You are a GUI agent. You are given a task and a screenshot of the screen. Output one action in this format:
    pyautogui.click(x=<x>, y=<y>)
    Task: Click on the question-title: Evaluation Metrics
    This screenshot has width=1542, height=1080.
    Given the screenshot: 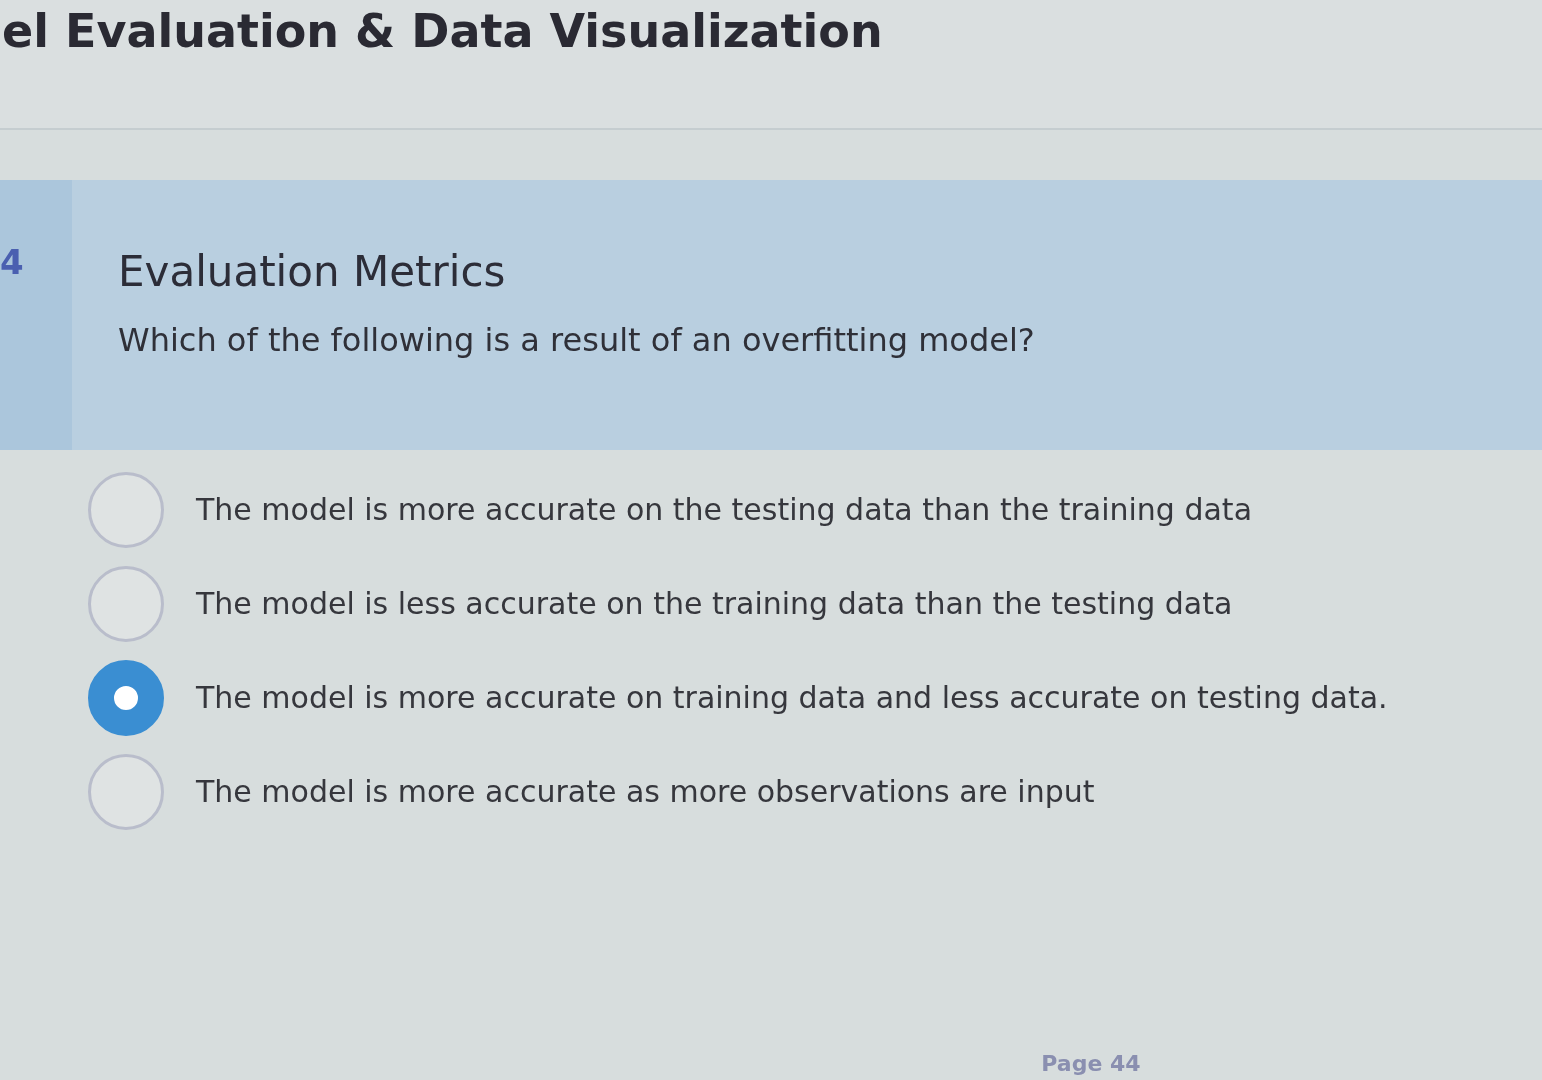 What is the action you would take?
    pyautogui.click(x=312, y=272)
    